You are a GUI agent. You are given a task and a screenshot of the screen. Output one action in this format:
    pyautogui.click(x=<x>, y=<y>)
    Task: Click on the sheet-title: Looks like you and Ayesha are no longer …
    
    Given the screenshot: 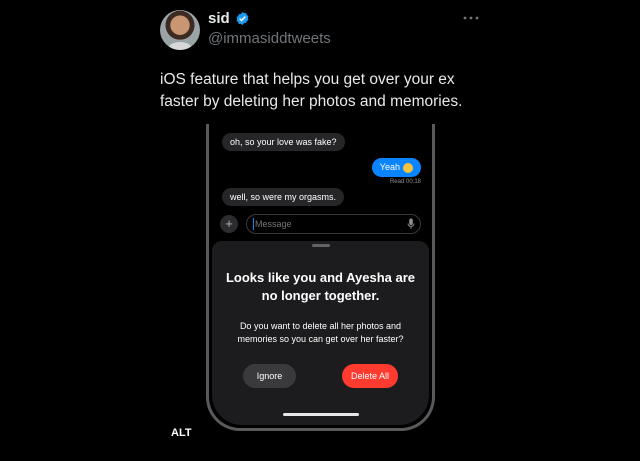 What is the action you would take?
    pyautogui.click(x=320, y=286)
    